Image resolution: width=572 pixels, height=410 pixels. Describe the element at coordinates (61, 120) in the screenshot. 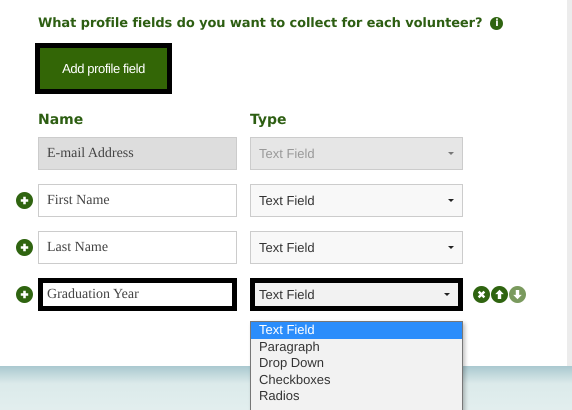

I see `column-header: Name` at that location.